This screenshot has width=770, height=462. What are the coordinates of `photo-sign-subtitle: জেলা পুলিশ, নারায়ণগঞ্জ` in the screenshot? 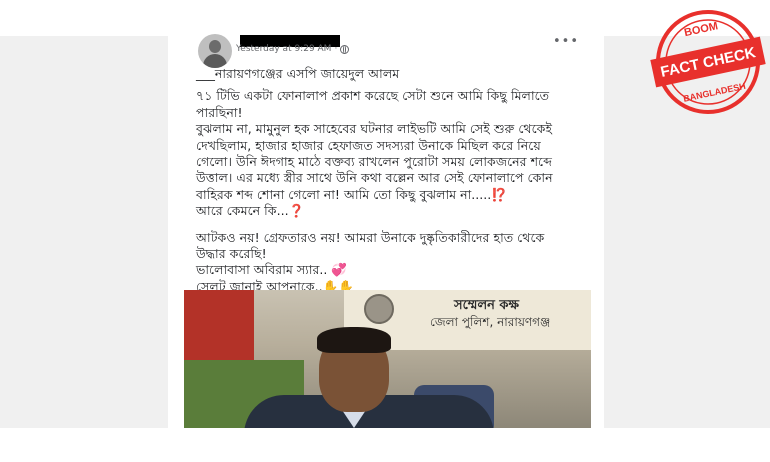 It's located at (490, 322).